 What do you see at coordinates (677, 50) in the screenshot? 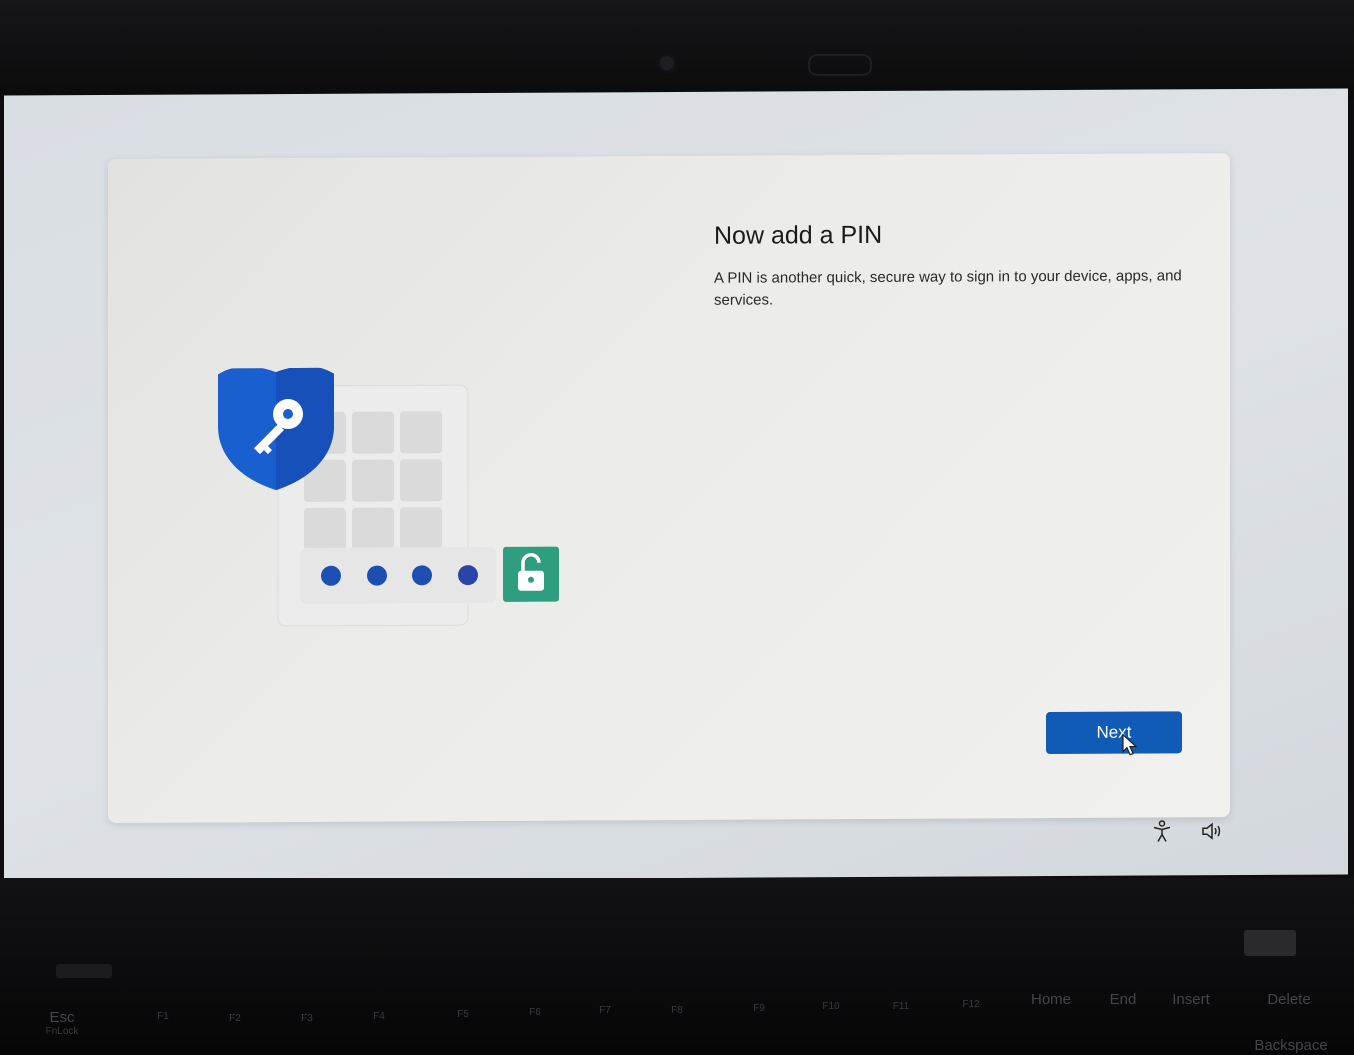
I see `laptop-top-bezel` at bounding box center [677, 50].